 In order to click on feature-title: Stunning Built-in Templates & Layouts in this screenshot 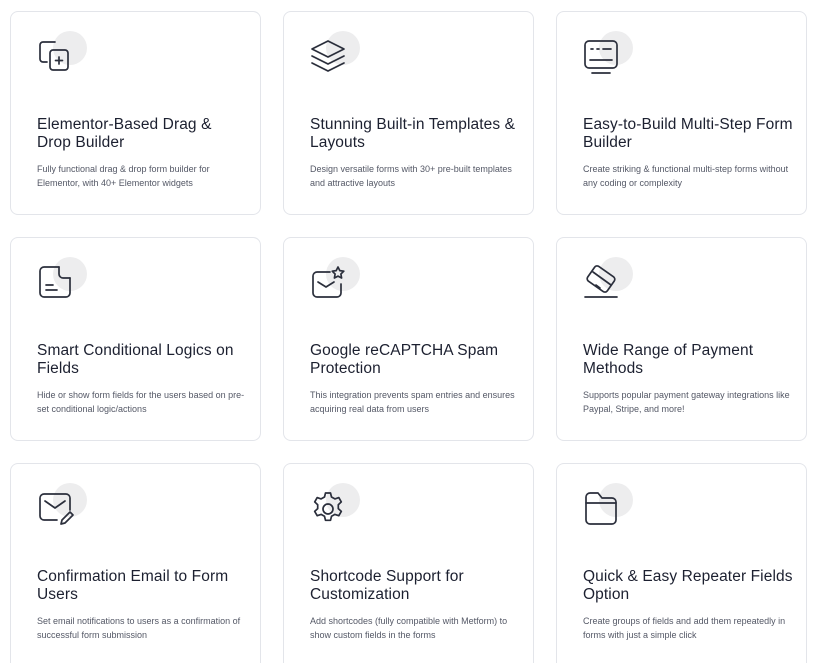, I will do `click(413, 133)`.